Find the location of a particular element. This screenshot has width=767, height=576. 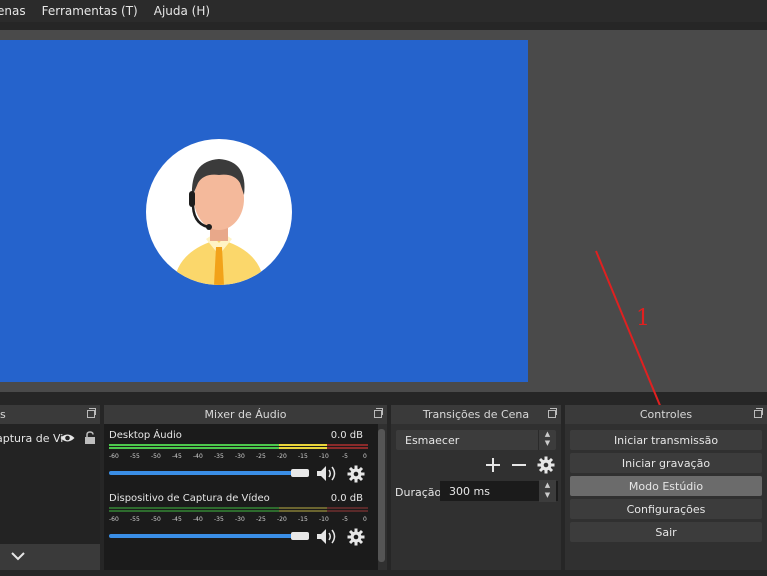

duration-value: 300 ms is located at coordinates (469, 491).